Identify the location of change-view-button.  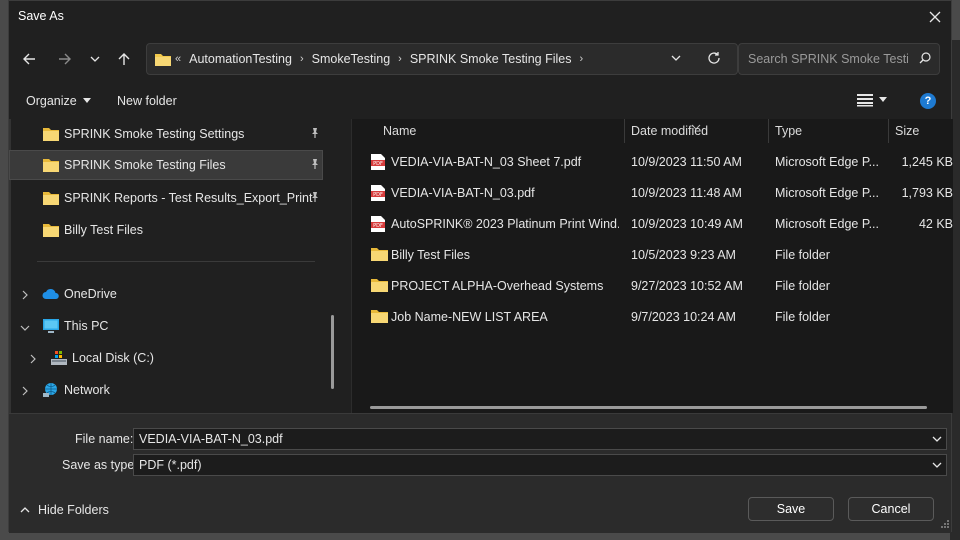
(872, 100).